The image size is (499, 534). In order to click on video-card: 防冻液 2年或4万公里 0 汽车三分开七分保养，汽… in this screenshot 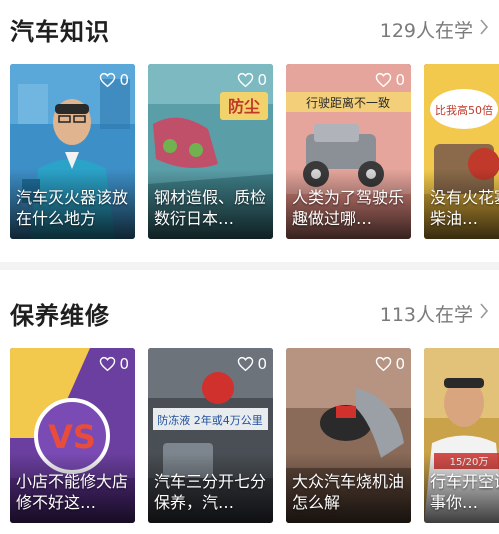, I will do `click(210, 435)`.